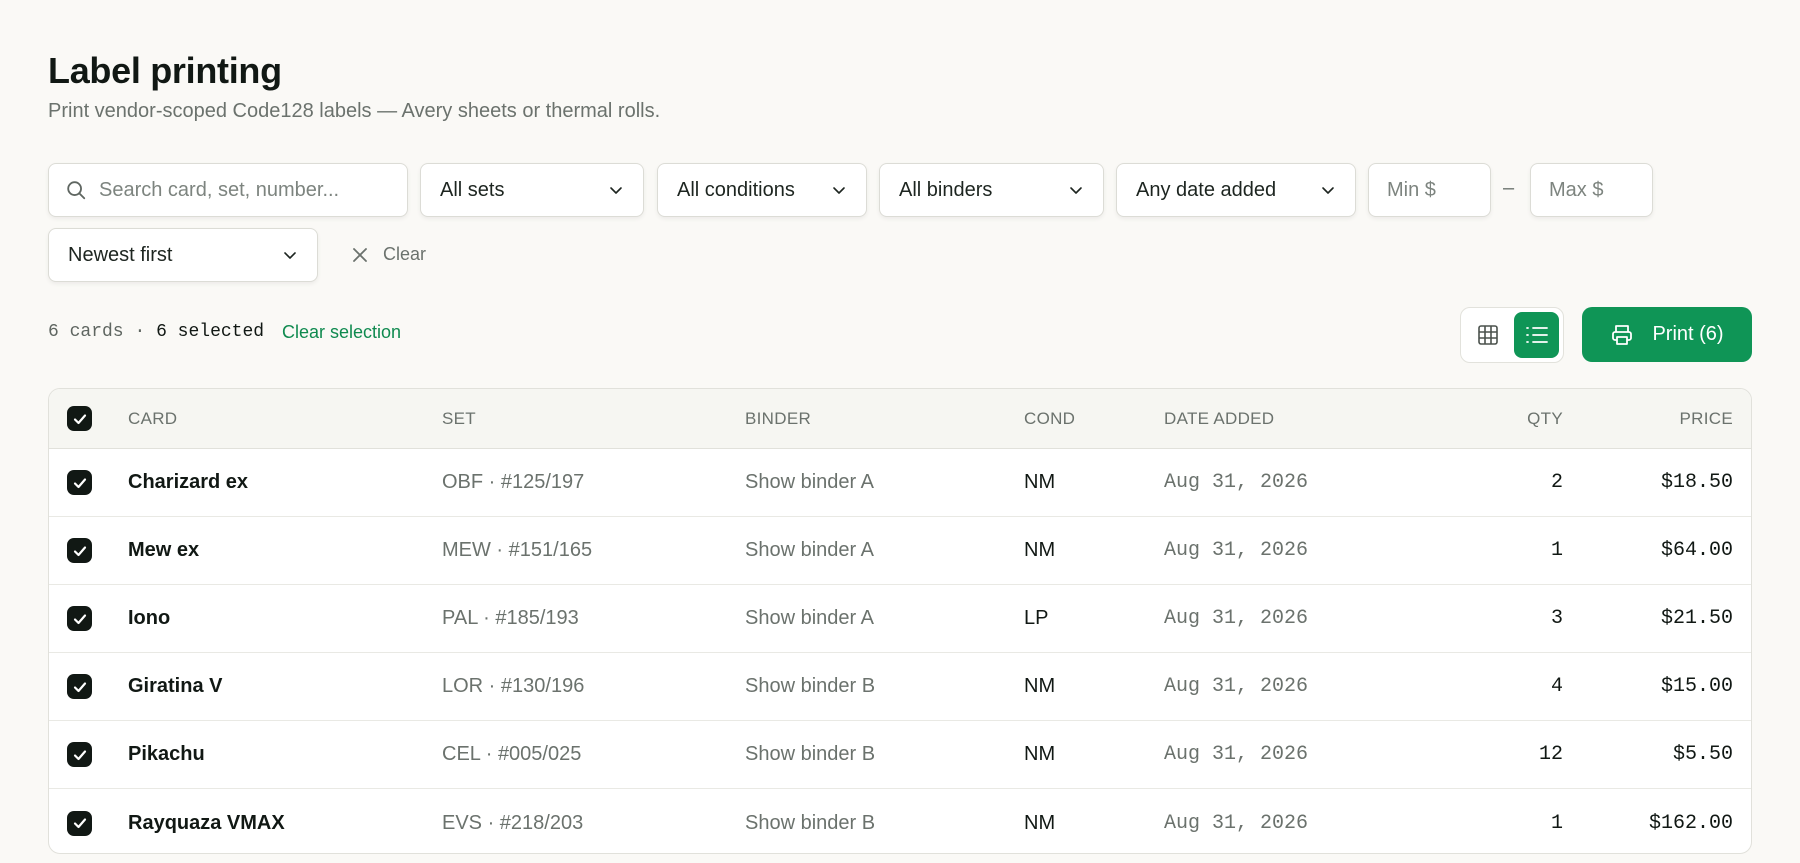 The width and height of the screenshot is (1800, 863). I want to click on card-price: $5.50, so click(1702, 754).